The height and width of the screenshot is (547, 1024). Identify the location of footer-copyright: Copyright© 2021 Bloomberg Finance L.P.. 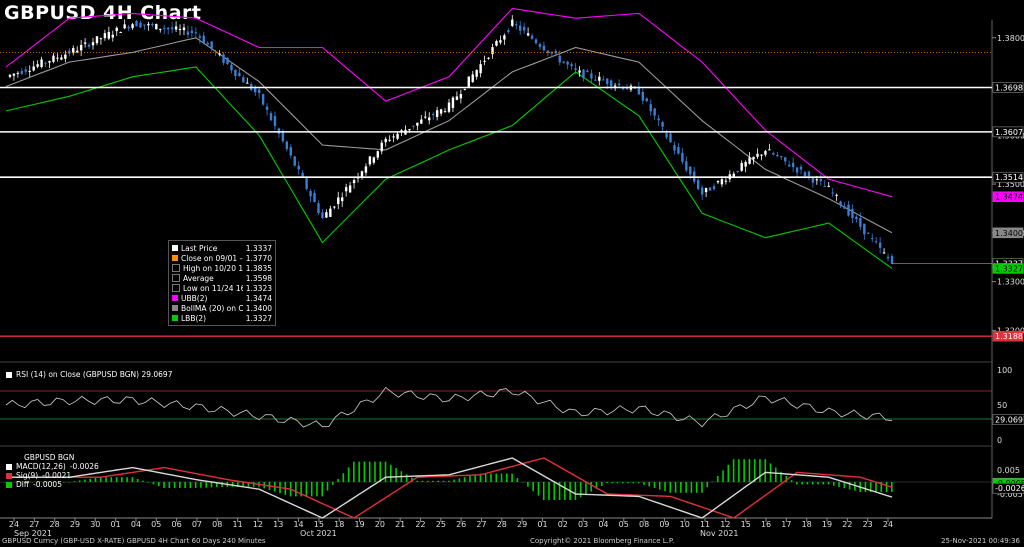
(602, 541).